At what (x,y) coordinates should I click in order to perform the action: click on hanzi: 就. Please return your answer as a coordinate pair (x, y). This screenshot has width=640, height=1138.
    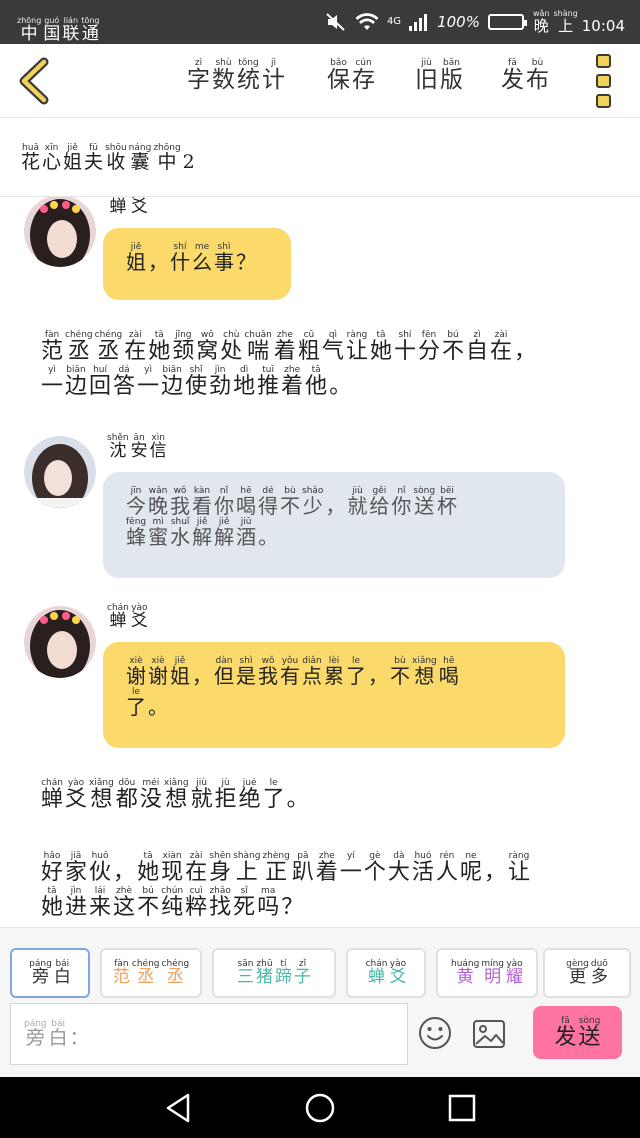
    Looking at the image, I should click on (201, 799).